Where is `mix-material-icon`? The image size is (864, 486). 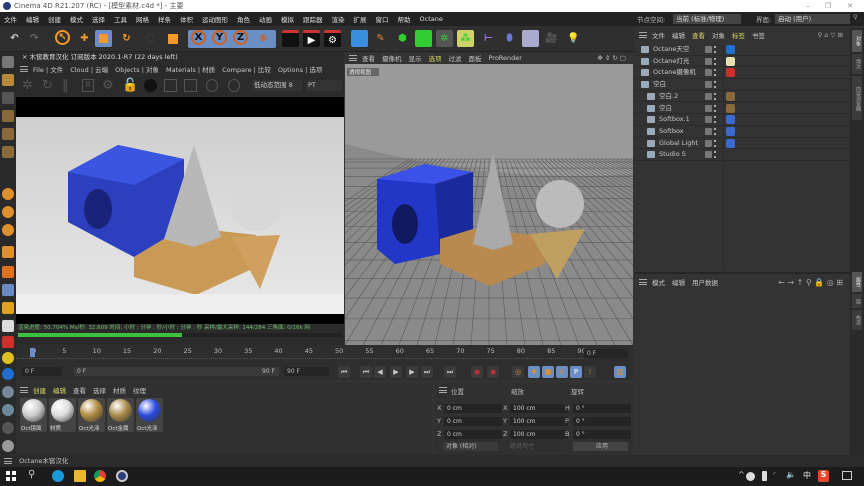 mix-material-icon is located at coordinates (8, 446).